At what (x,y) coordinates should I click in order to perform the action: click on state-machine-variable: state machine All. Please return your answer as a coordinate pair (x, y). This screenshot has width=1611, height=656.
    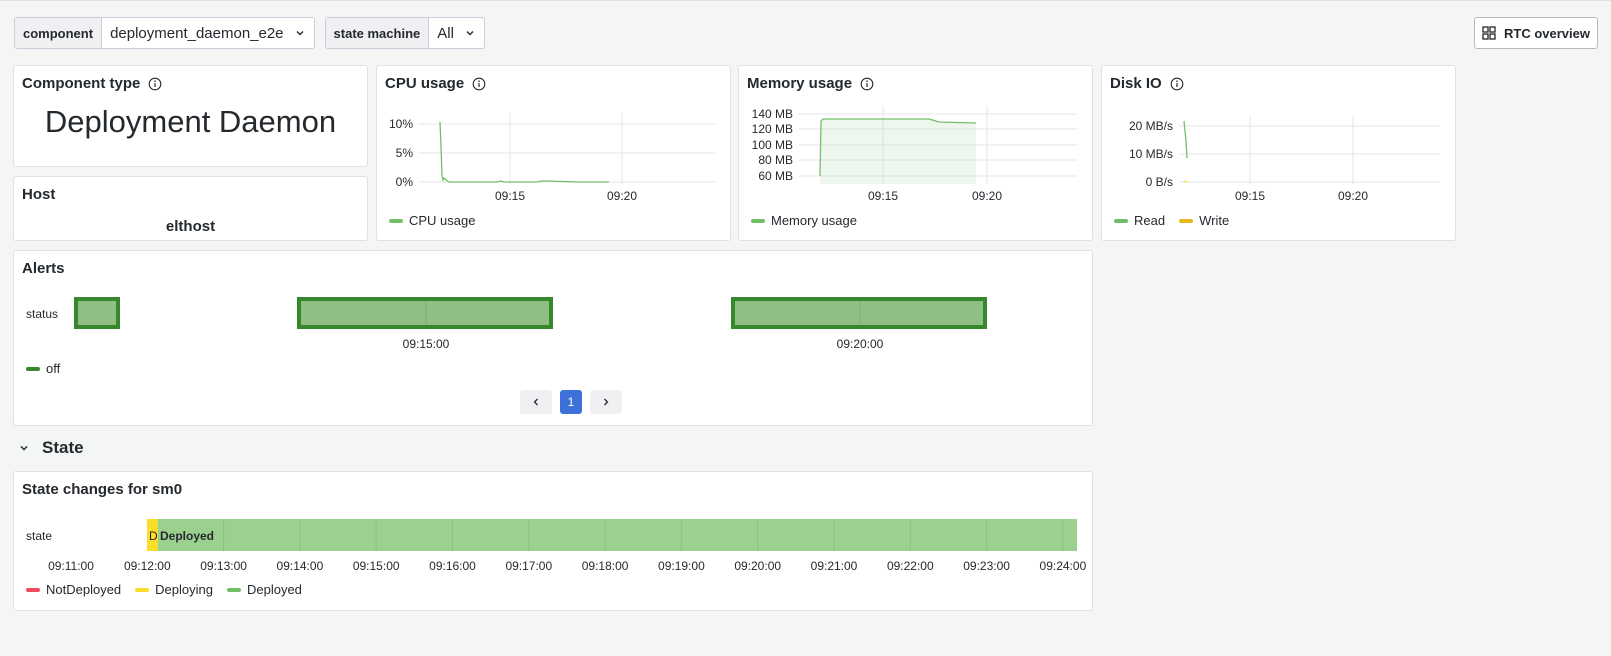
    Looking at the image, I should click on (404, 33).